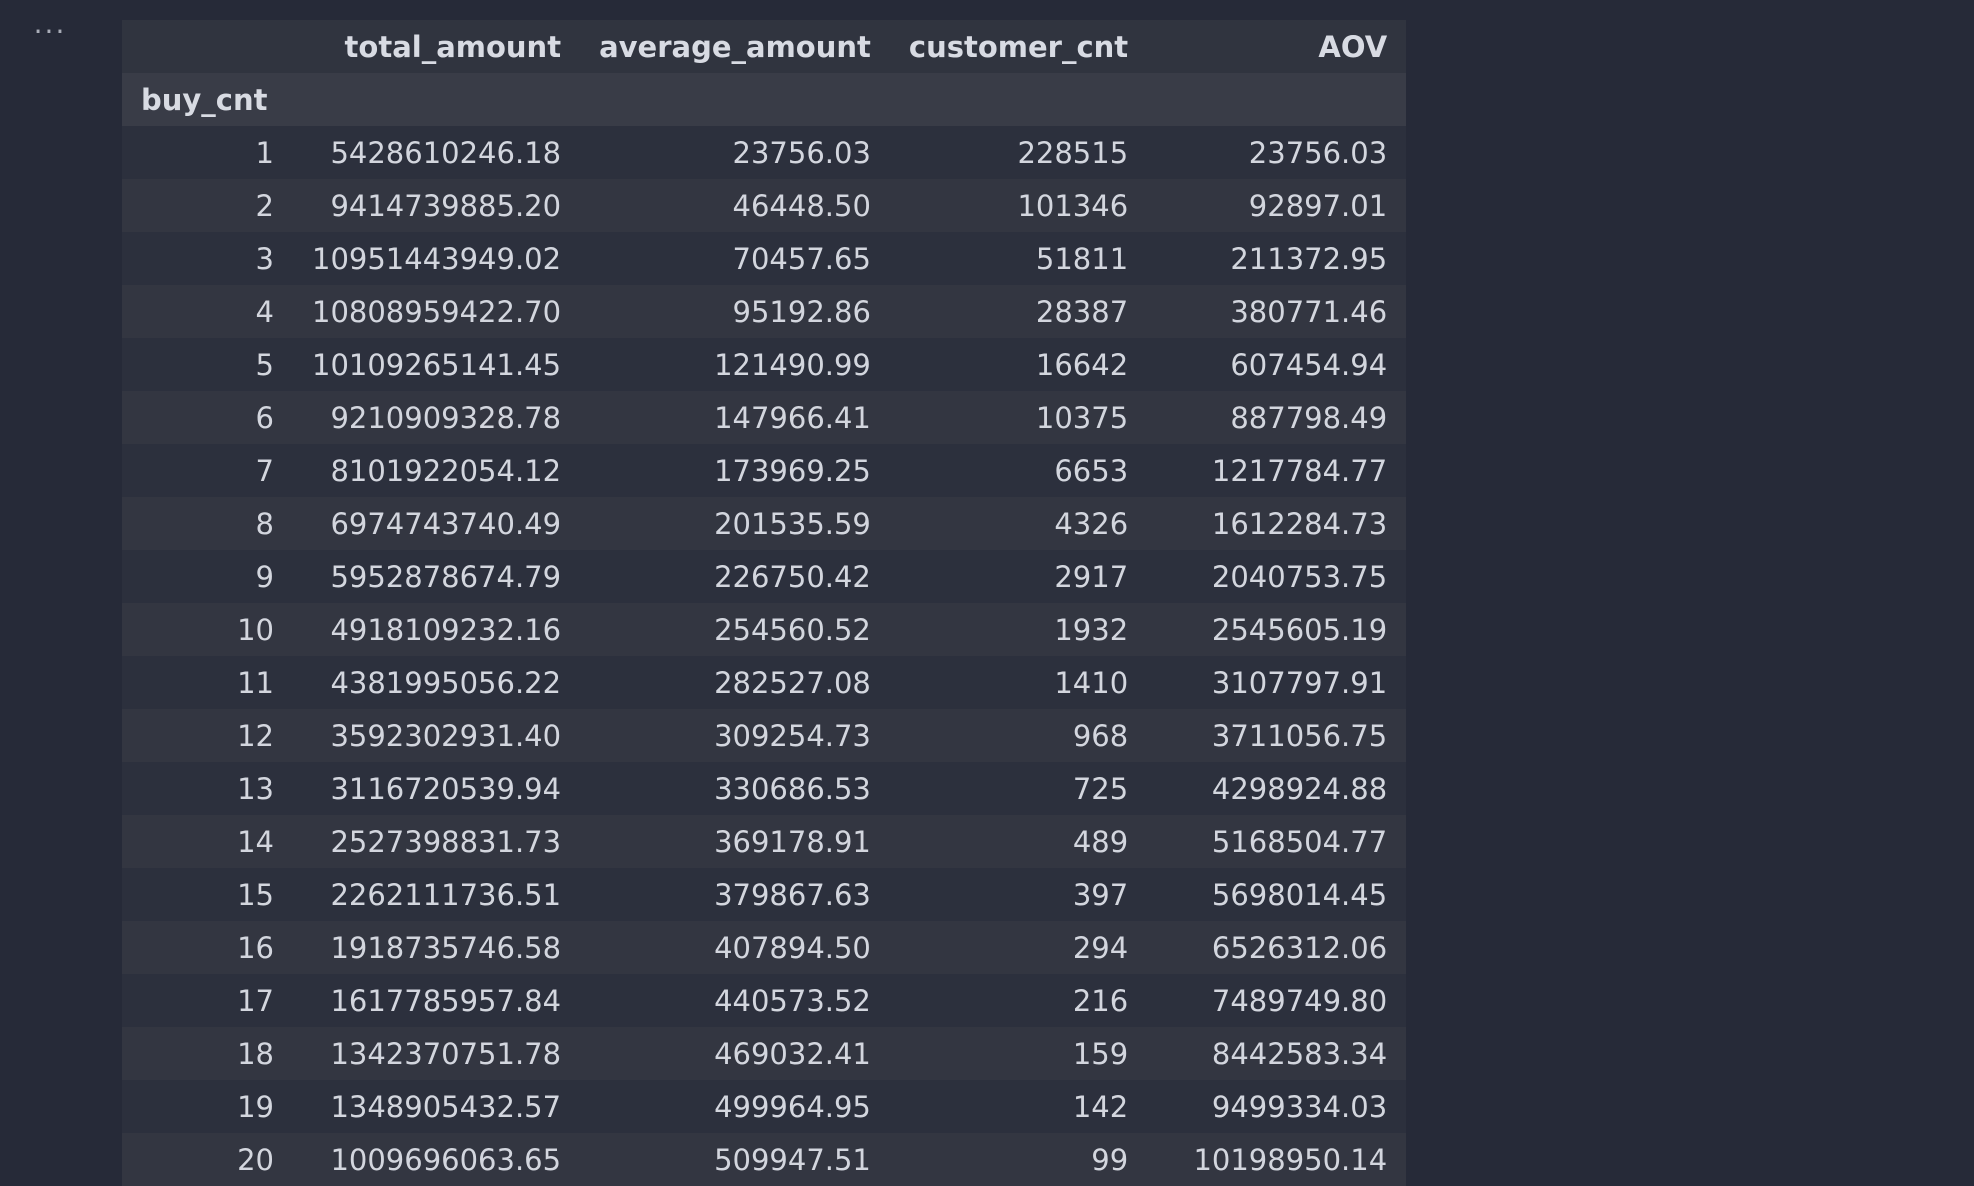 This screenshot has width=1974, height=1186. I want to click on cell-total-amount: 1617785957.84, so click(446, 1000).